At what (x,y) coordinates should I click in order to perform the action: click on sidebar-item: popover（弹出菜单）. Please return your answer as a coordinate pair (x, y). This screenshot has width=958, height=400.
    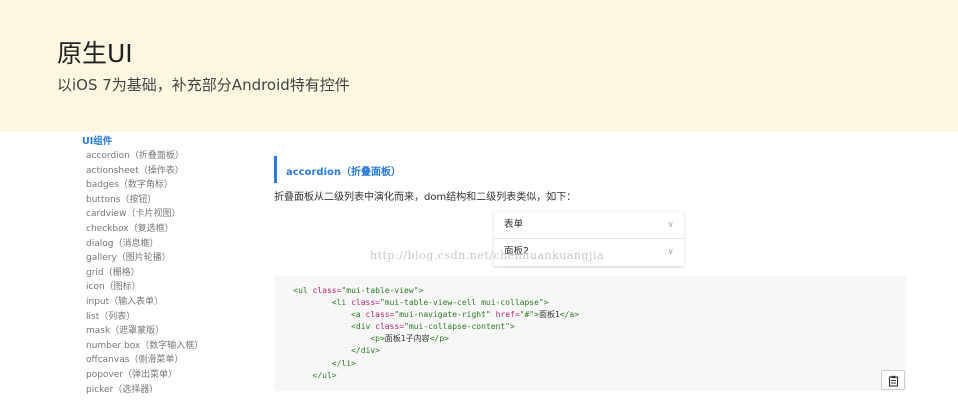
    Looking at the image, I should click on (167, 375).